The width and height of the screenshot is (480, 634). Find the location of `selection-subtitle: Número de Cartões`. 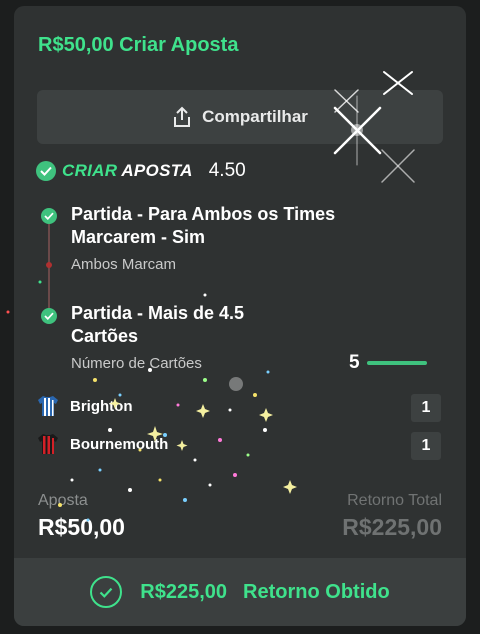

selection-subtitle: Número de Cartões is located at coordinates (136, 363).